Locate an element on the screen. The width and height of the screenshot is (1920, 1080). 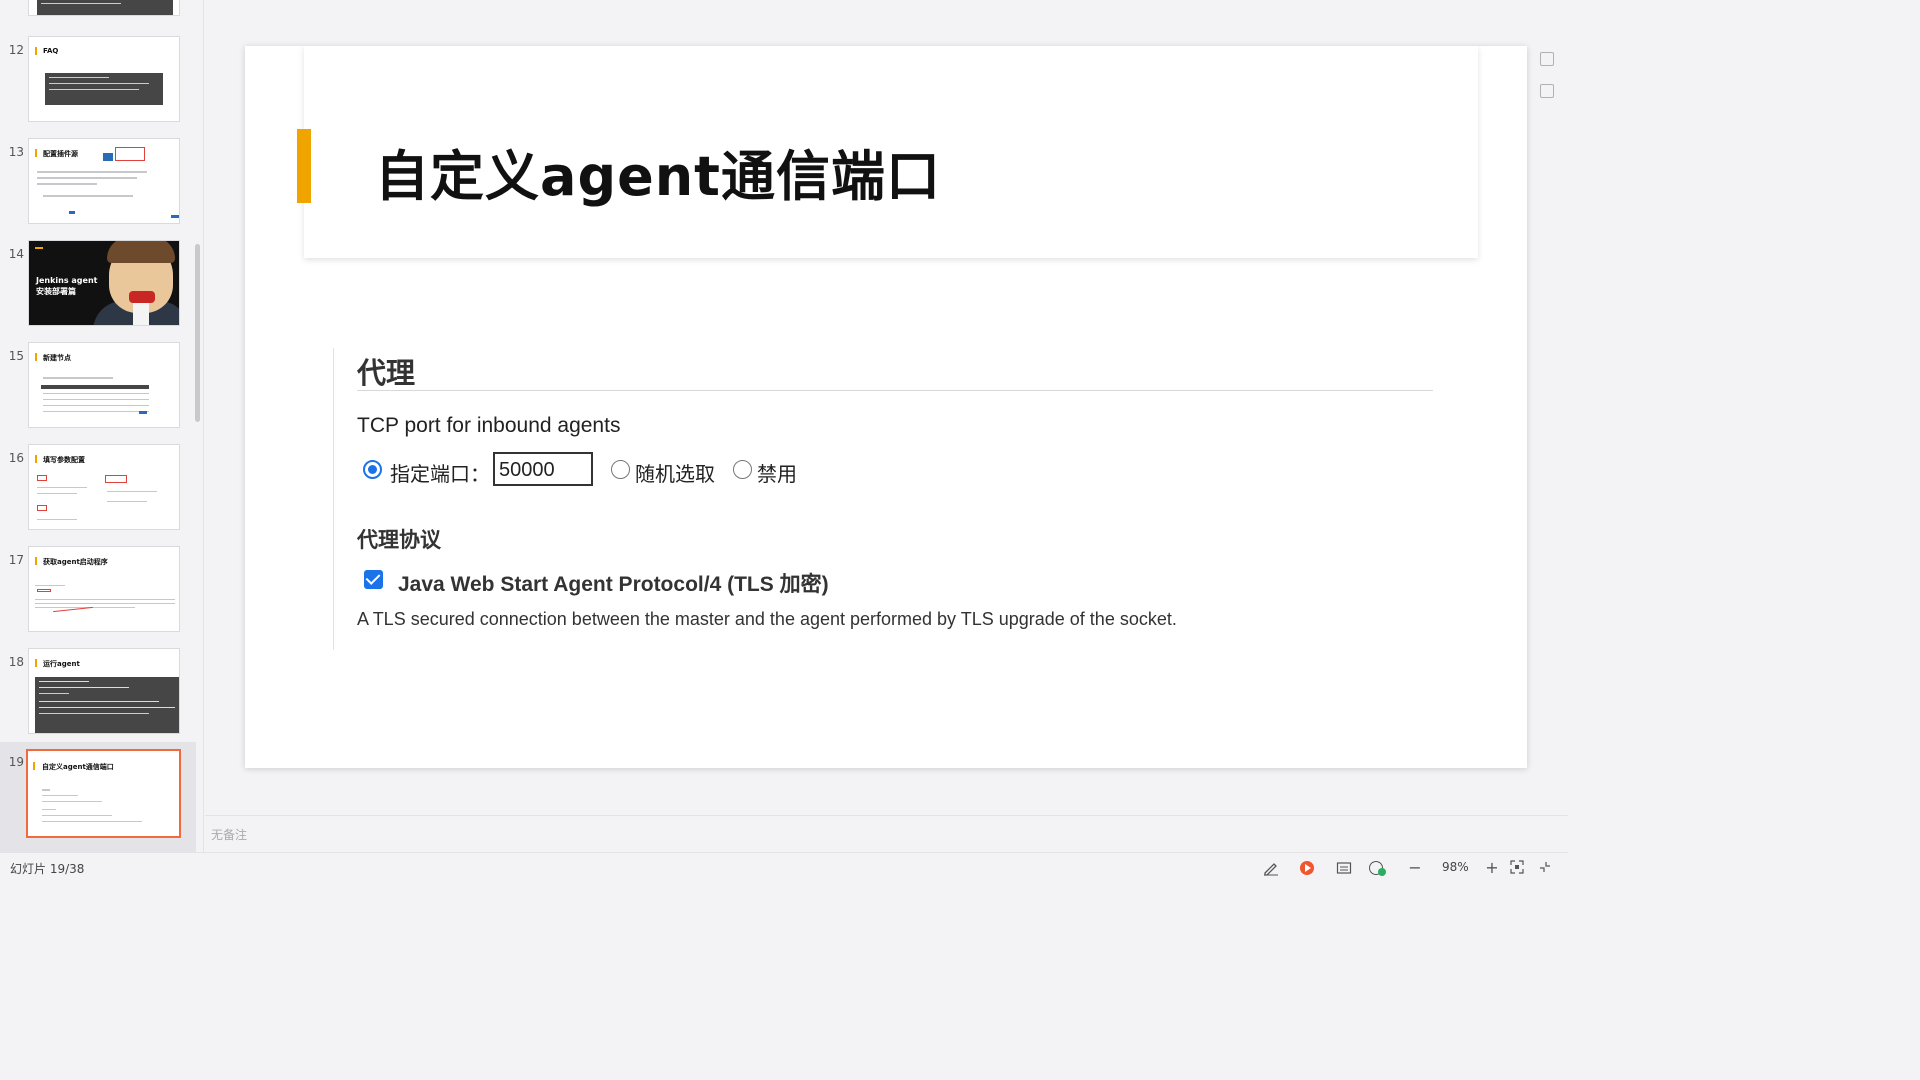
random-port-label: 随机选取 is located at coordinates (675, 474).